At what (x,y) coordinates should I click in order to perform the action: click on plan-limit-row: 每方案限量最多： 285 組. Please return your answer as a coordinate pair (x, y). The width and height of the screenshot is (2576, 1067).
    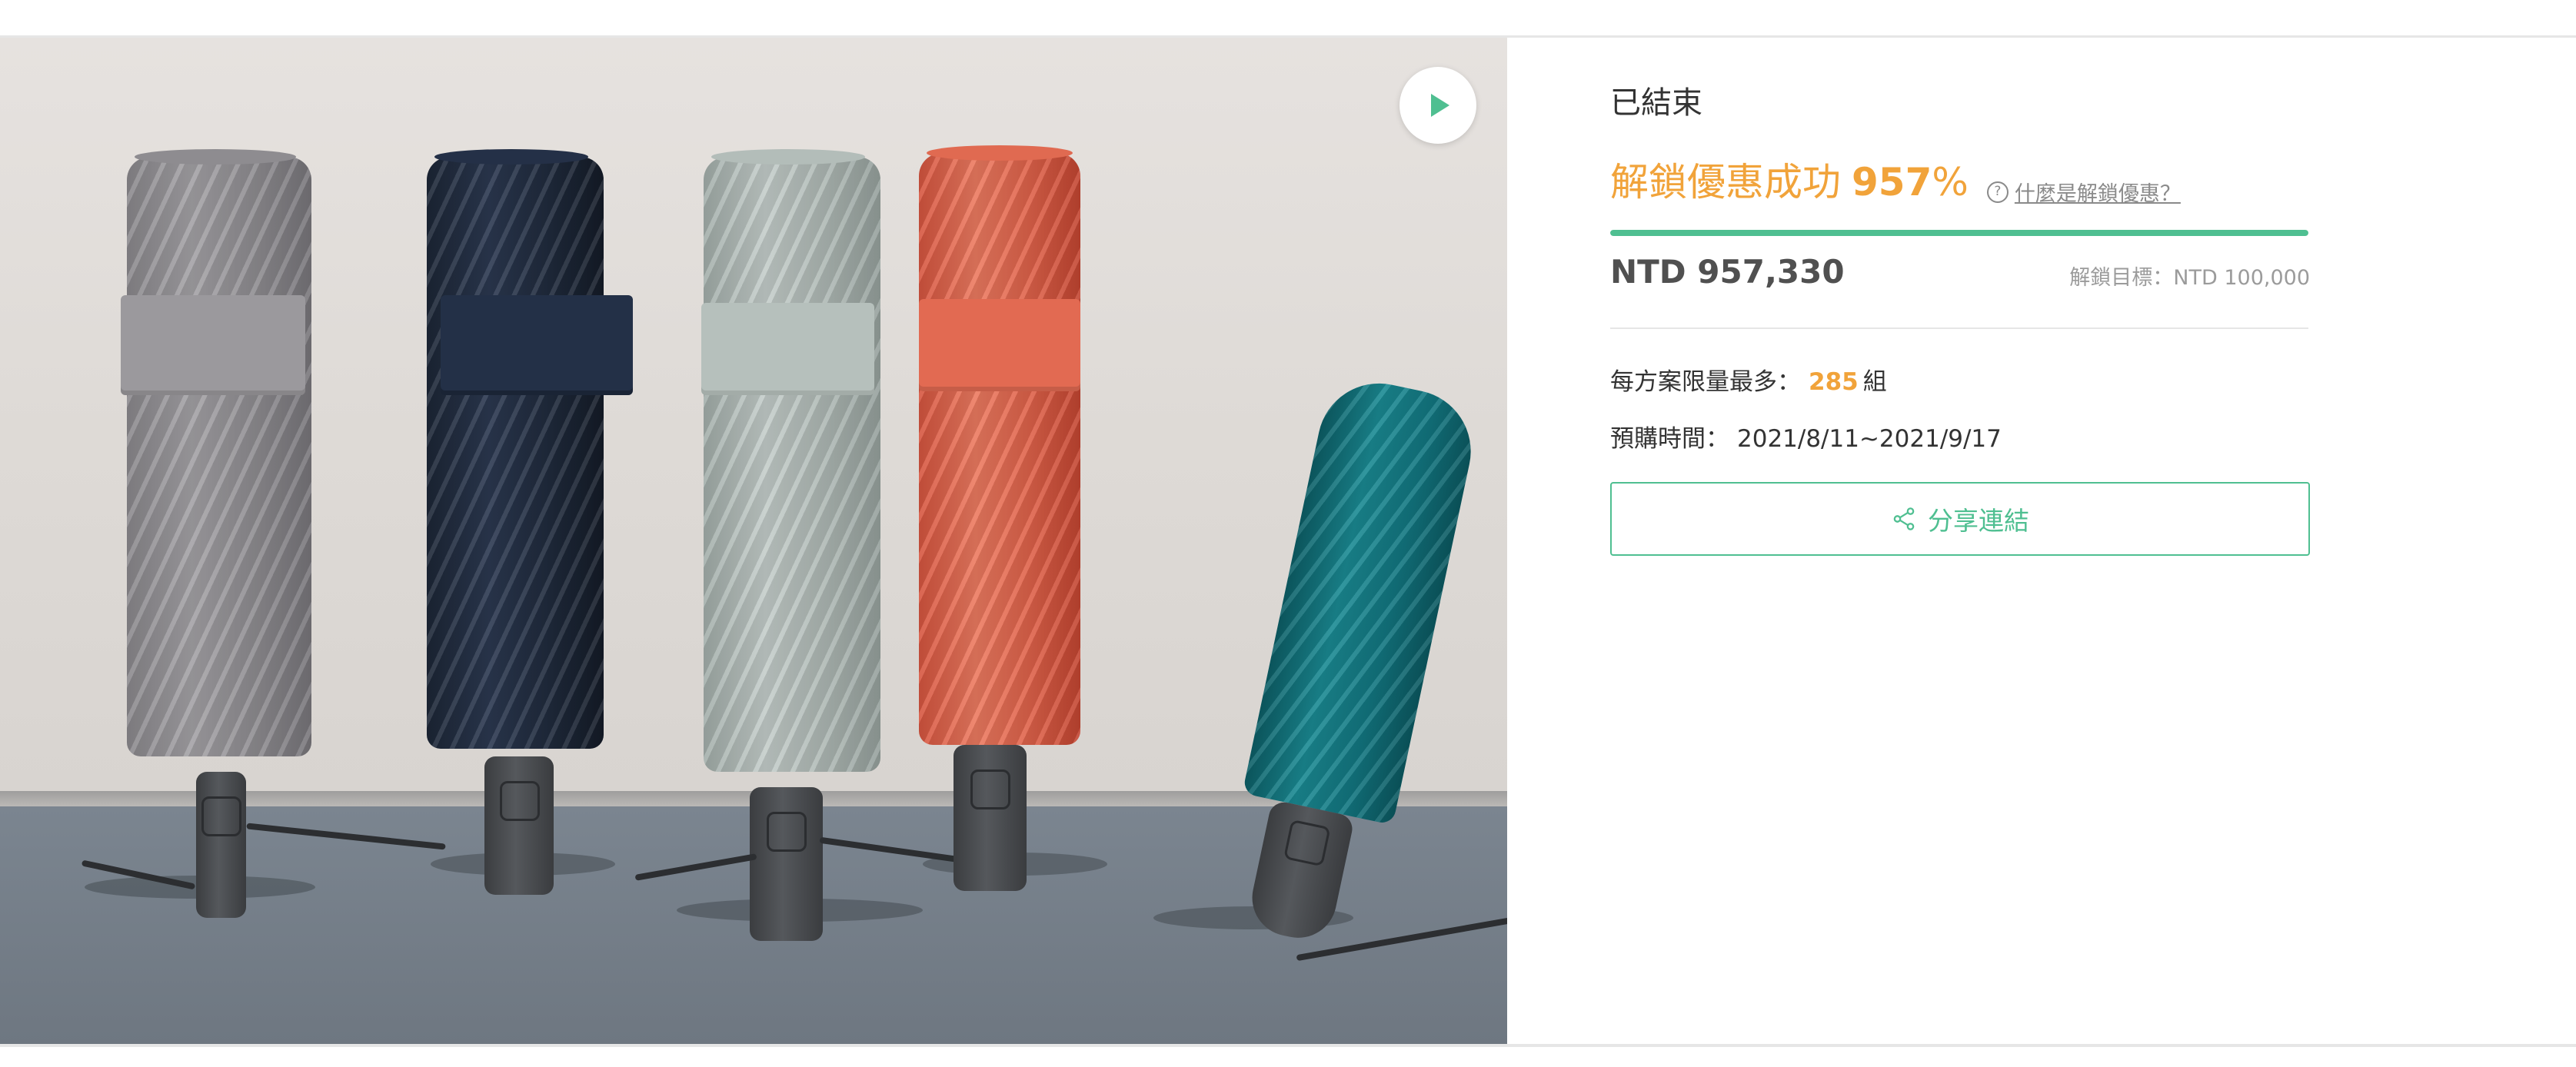
    Looking at the image, I should click on (1749, 379).